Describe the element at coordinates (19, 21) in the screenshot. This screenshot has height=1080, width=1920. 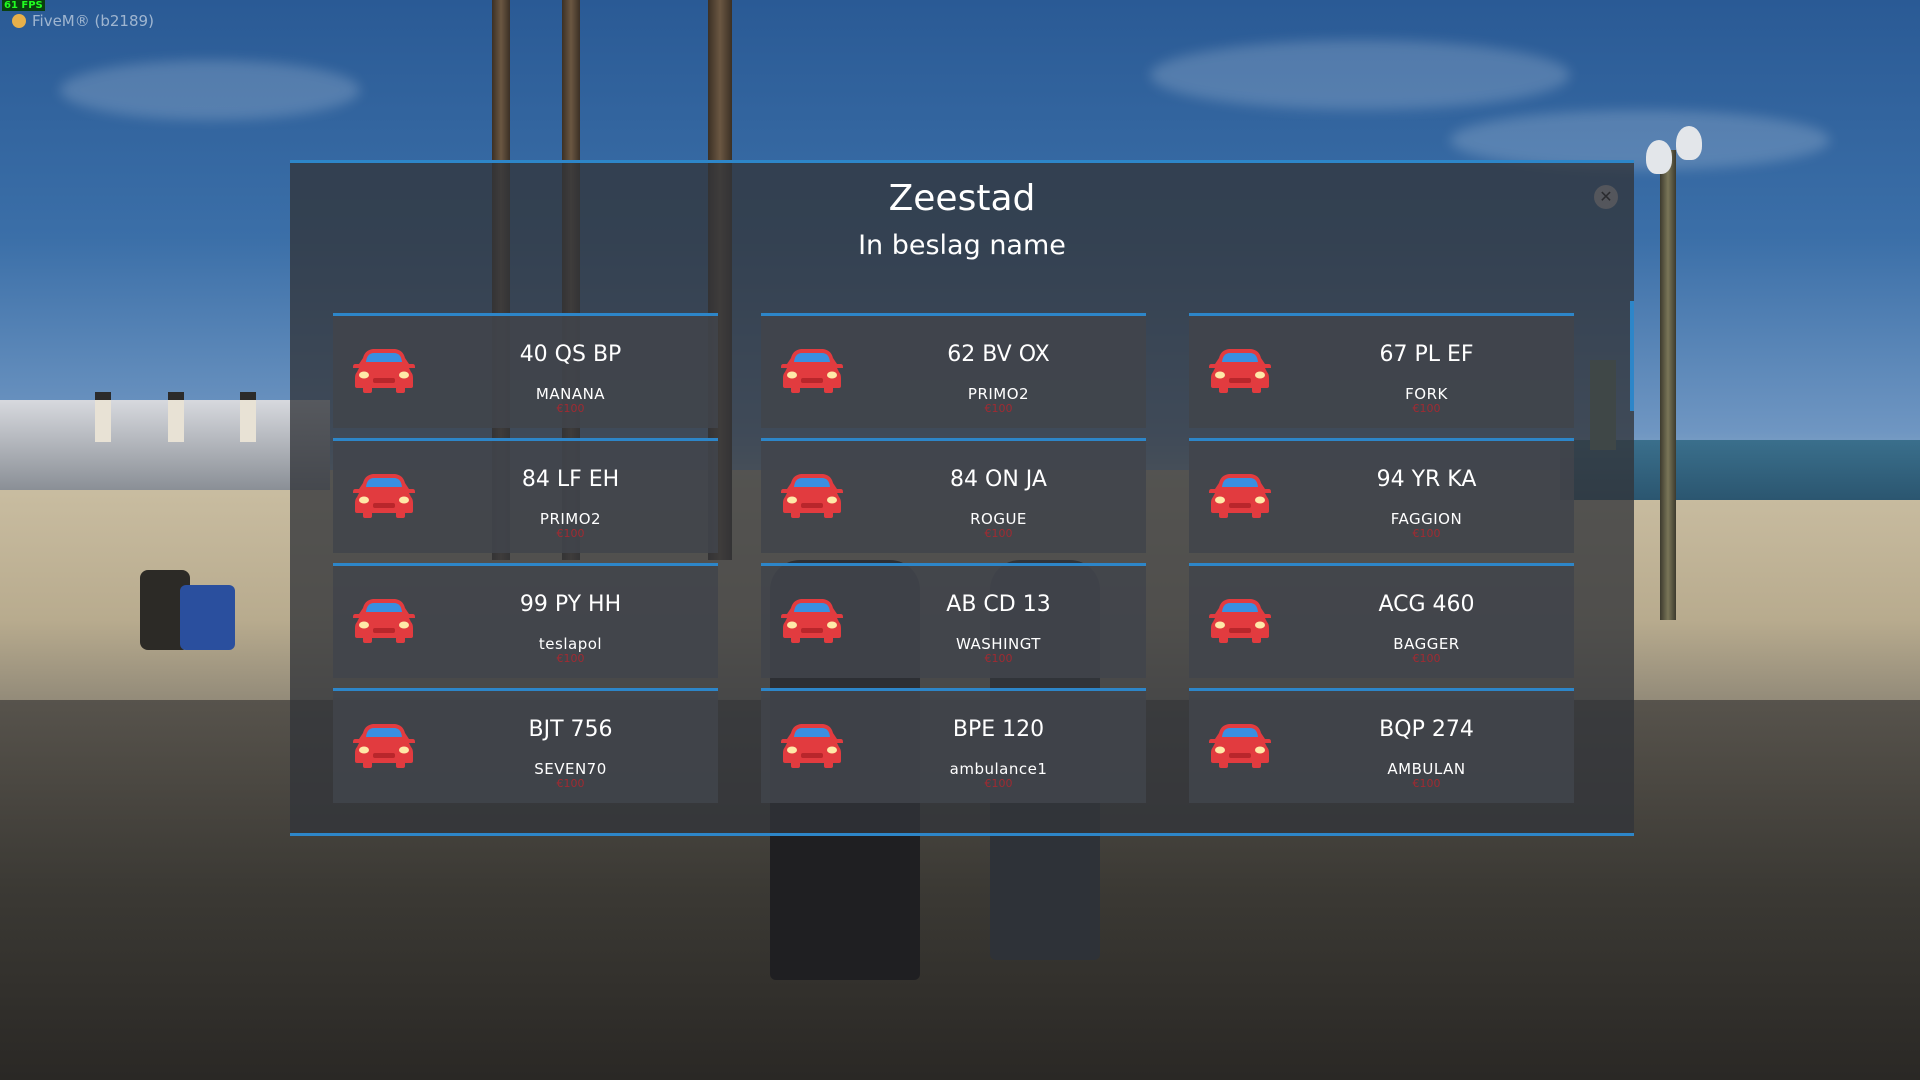
I see `fivem-logo-icon` at that location.